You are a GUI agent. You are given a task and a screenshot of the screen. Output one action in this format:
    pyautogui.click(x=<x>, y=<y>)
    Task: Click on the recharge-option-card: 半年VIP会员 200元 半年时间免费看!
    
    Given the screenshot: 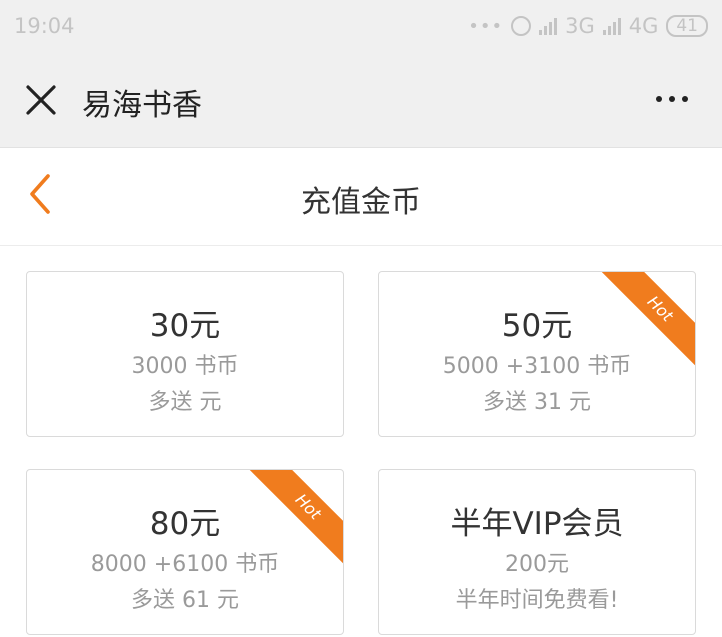 What is the action you would take?
    pyautogui.click(x=537, y=552)
    